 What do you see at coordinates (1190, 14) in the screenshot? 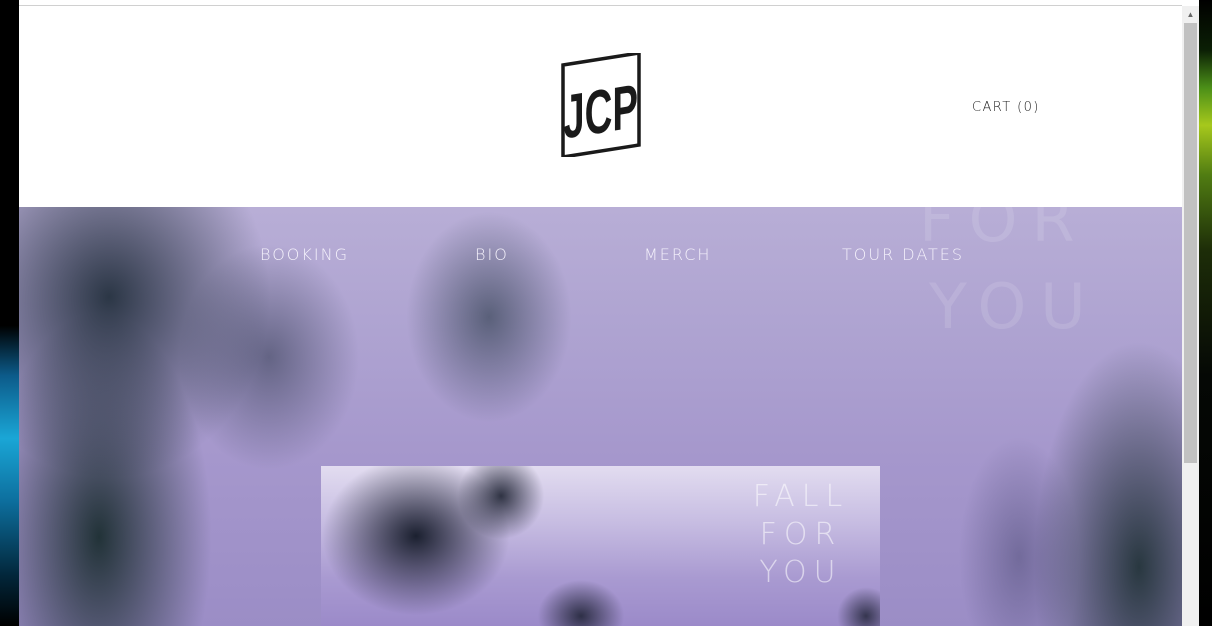
I see `scroll-up-arrow-icon: ▲` at bounding box center [1190, 14].